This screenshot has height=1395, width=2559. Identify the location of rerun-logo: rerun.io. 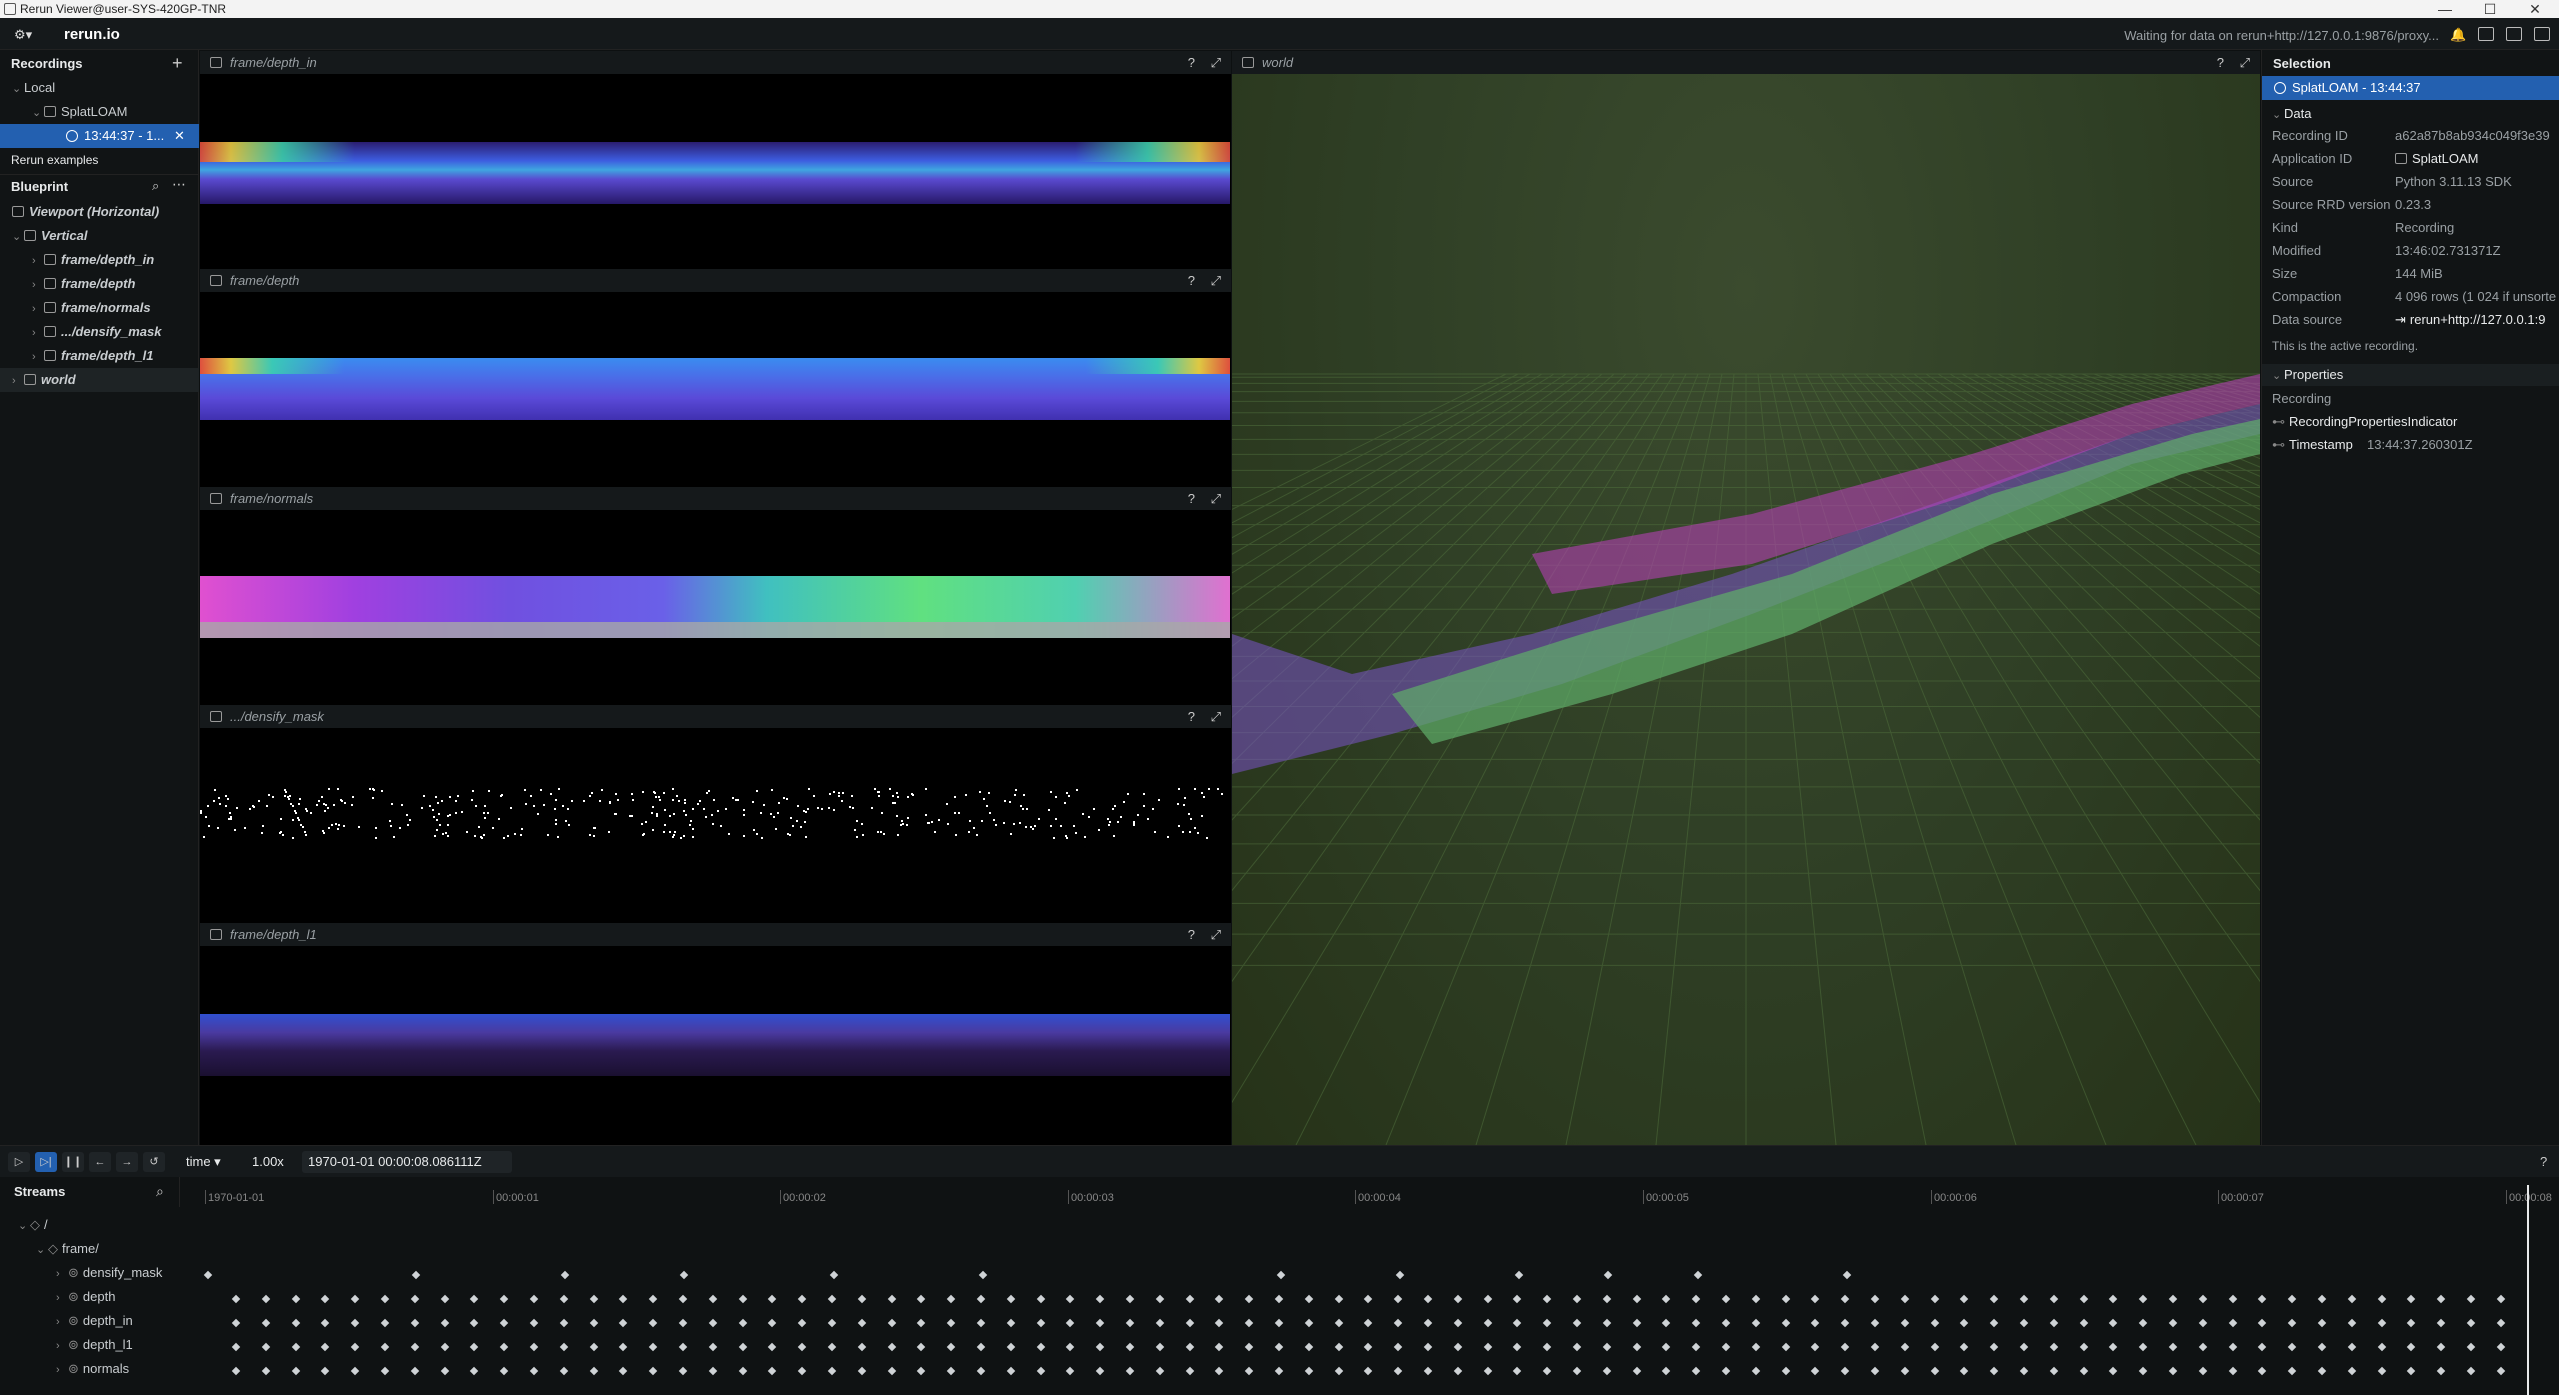
(92, 34).